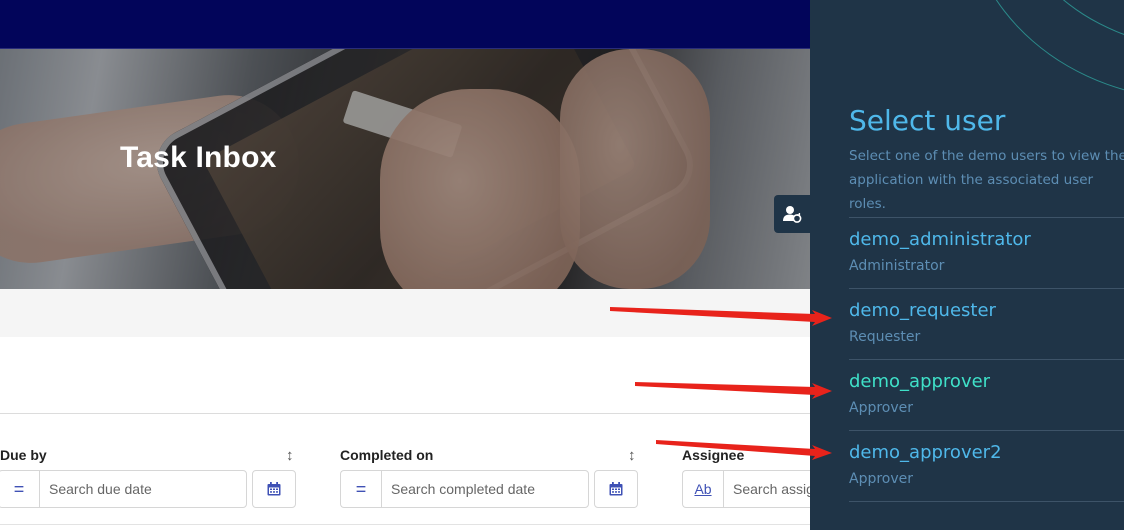  Describe the element at coordinates (713, 455) in the screenshot. I see `filter-label-assignee: Assignee` at that location.